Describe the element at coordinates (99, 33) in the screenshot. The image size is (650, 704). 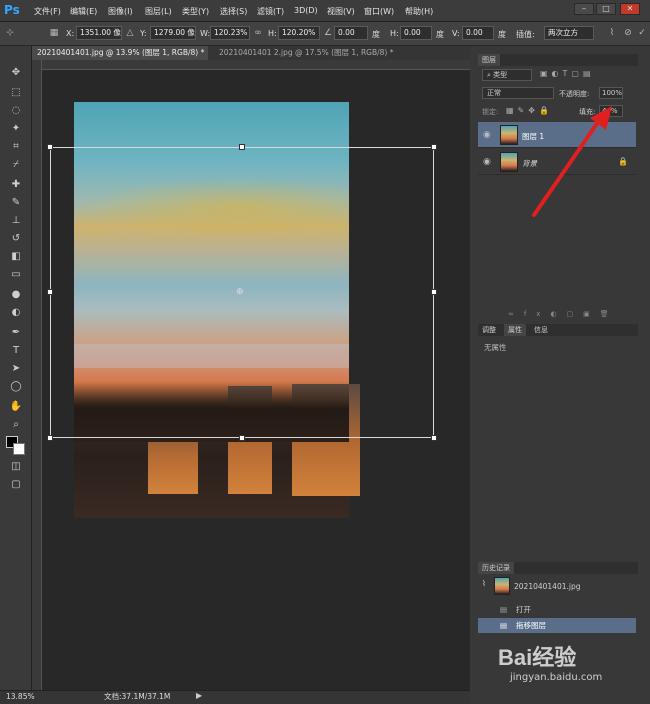
I see `x-position-field: 1351.00 像` at that location.